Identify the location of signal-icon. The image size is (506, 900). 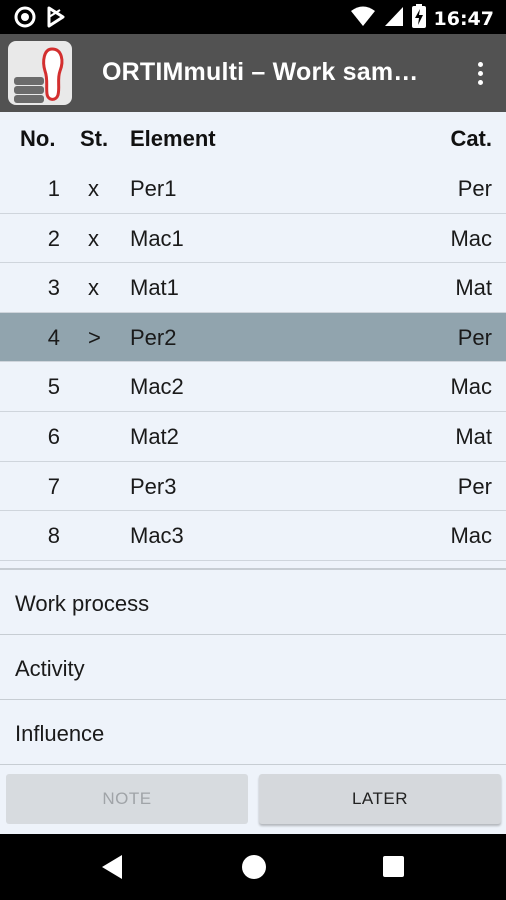
(394, 18).